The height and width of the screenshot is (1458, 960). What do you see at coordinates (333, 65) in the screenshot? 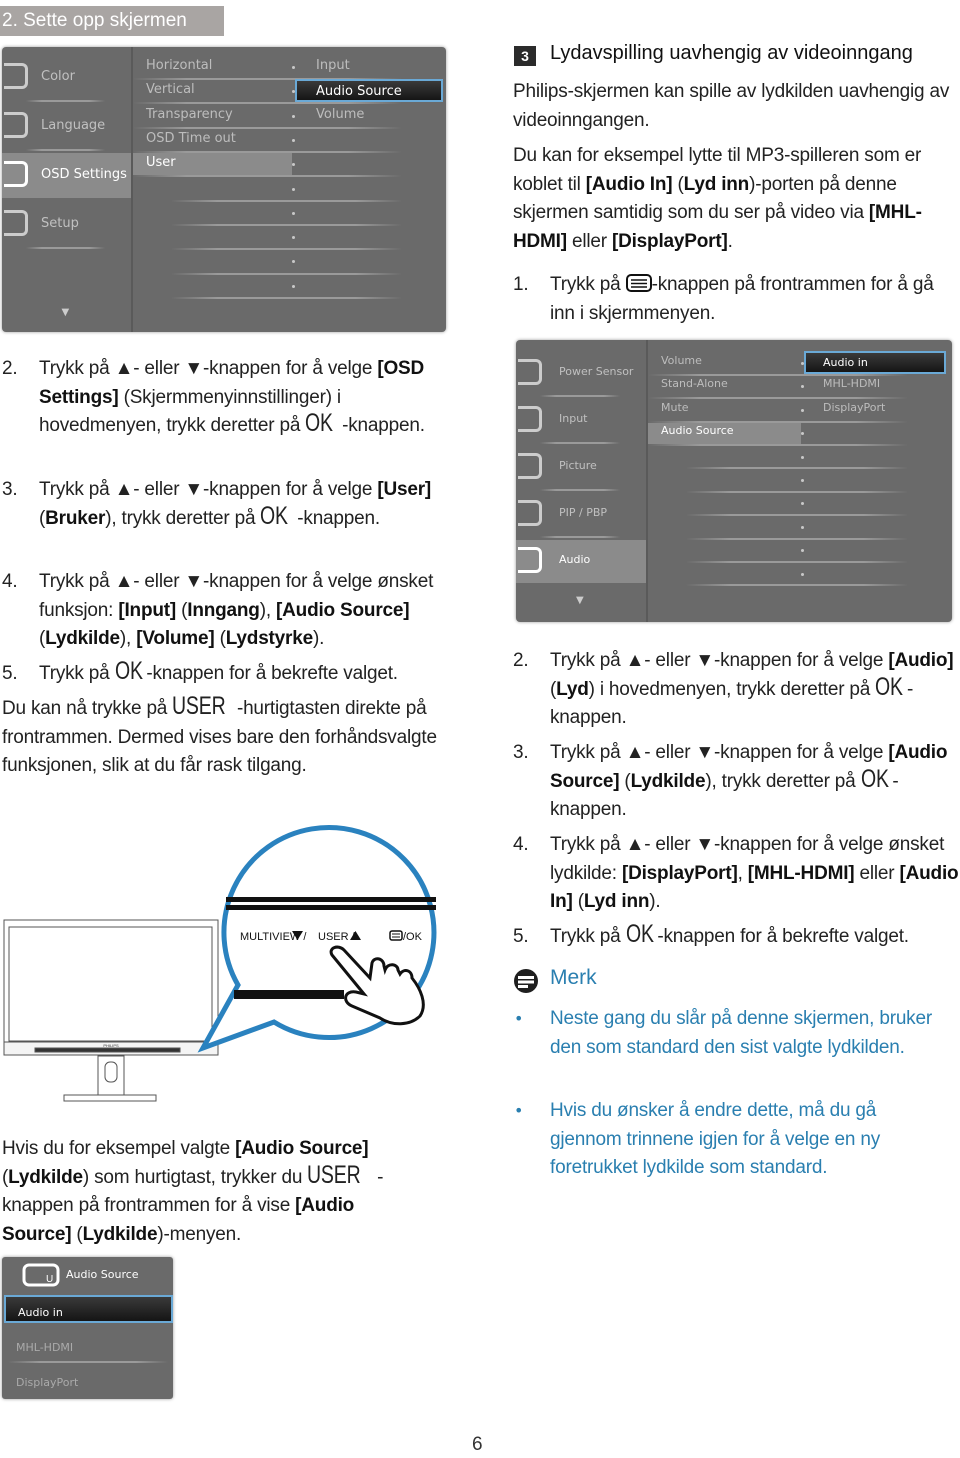
I see `option-item: Input` at bounding box center [333, 65].